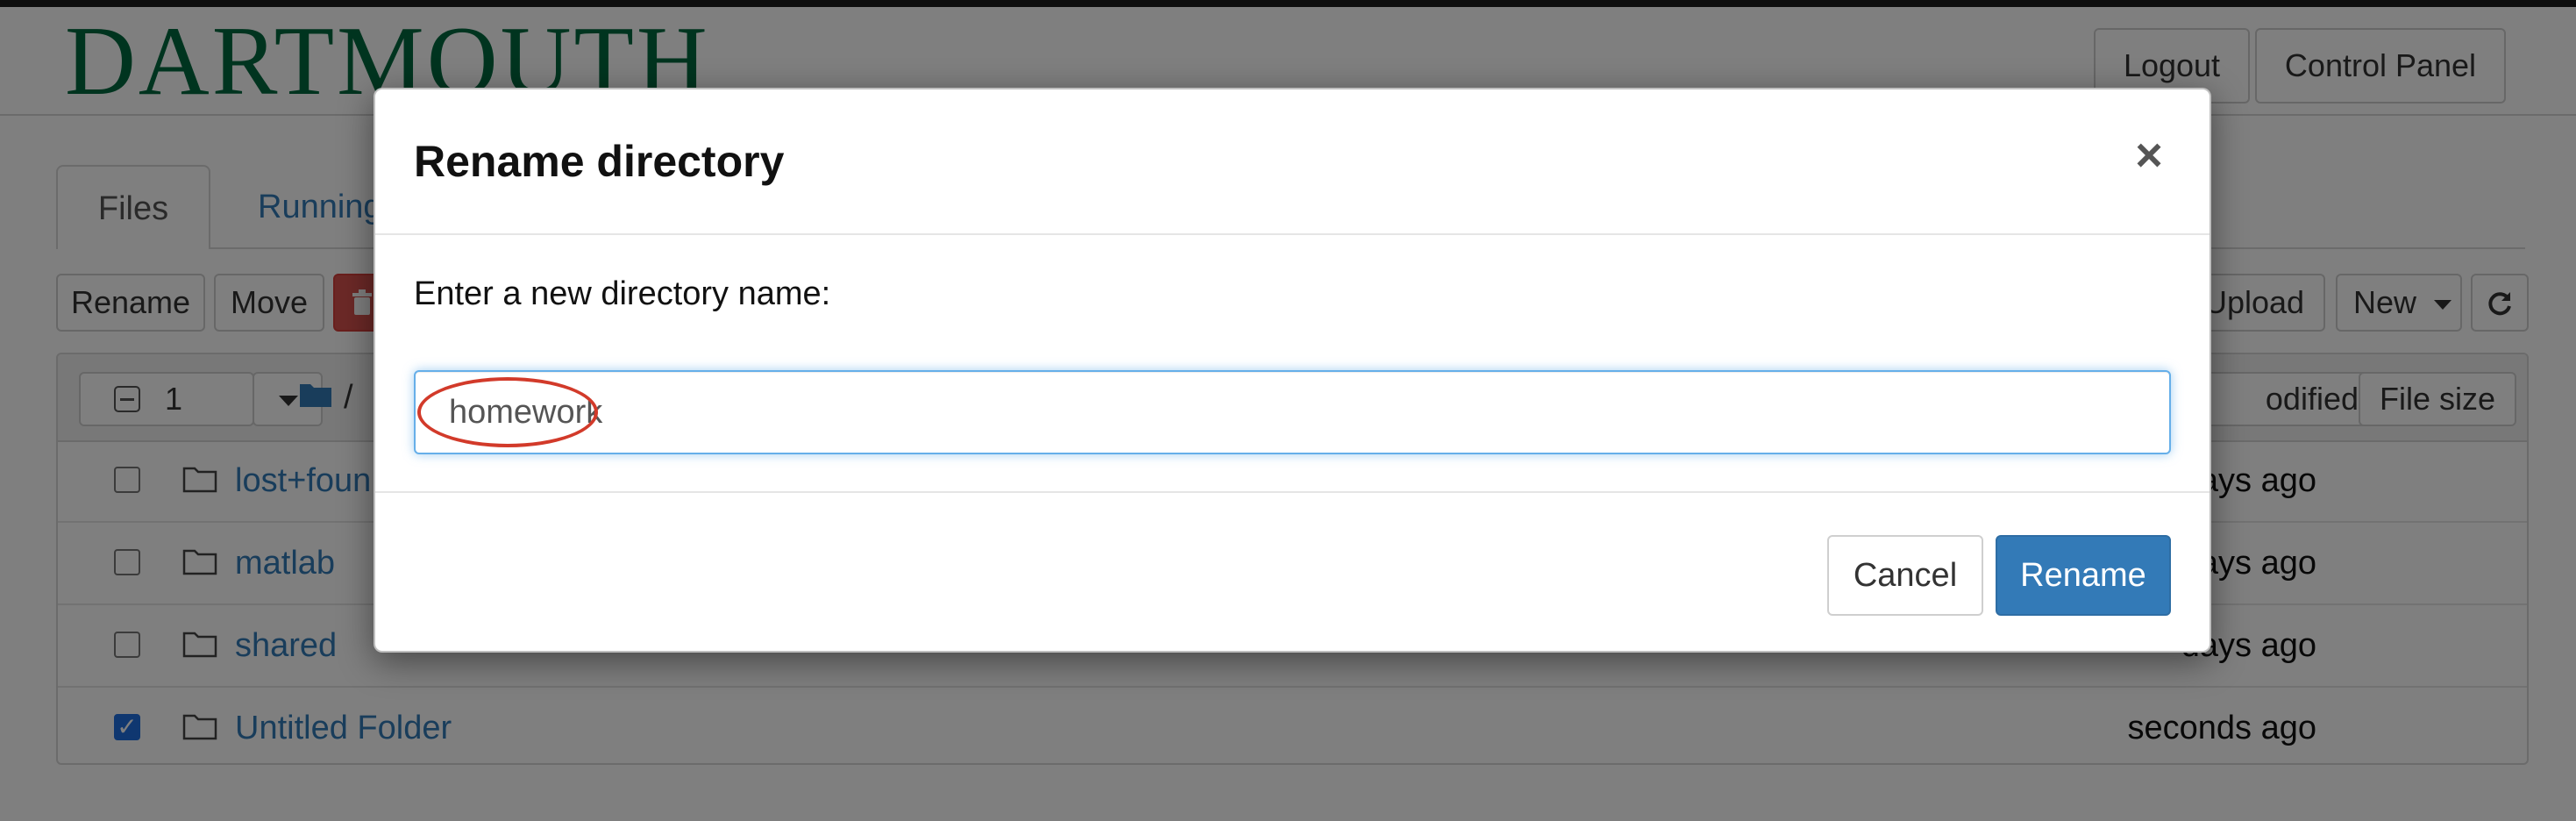  Describe the element at coordinates (1292, 162) in the screenshot. I see `dialog-header: Rename directory ×` at that location.